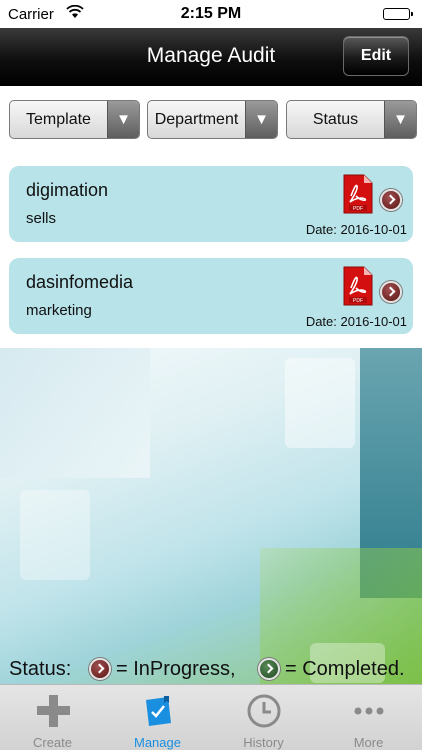 Image resolution: width=422 pixels, height=750 pixels. I want to click on battery-icon, so click(398, 14).